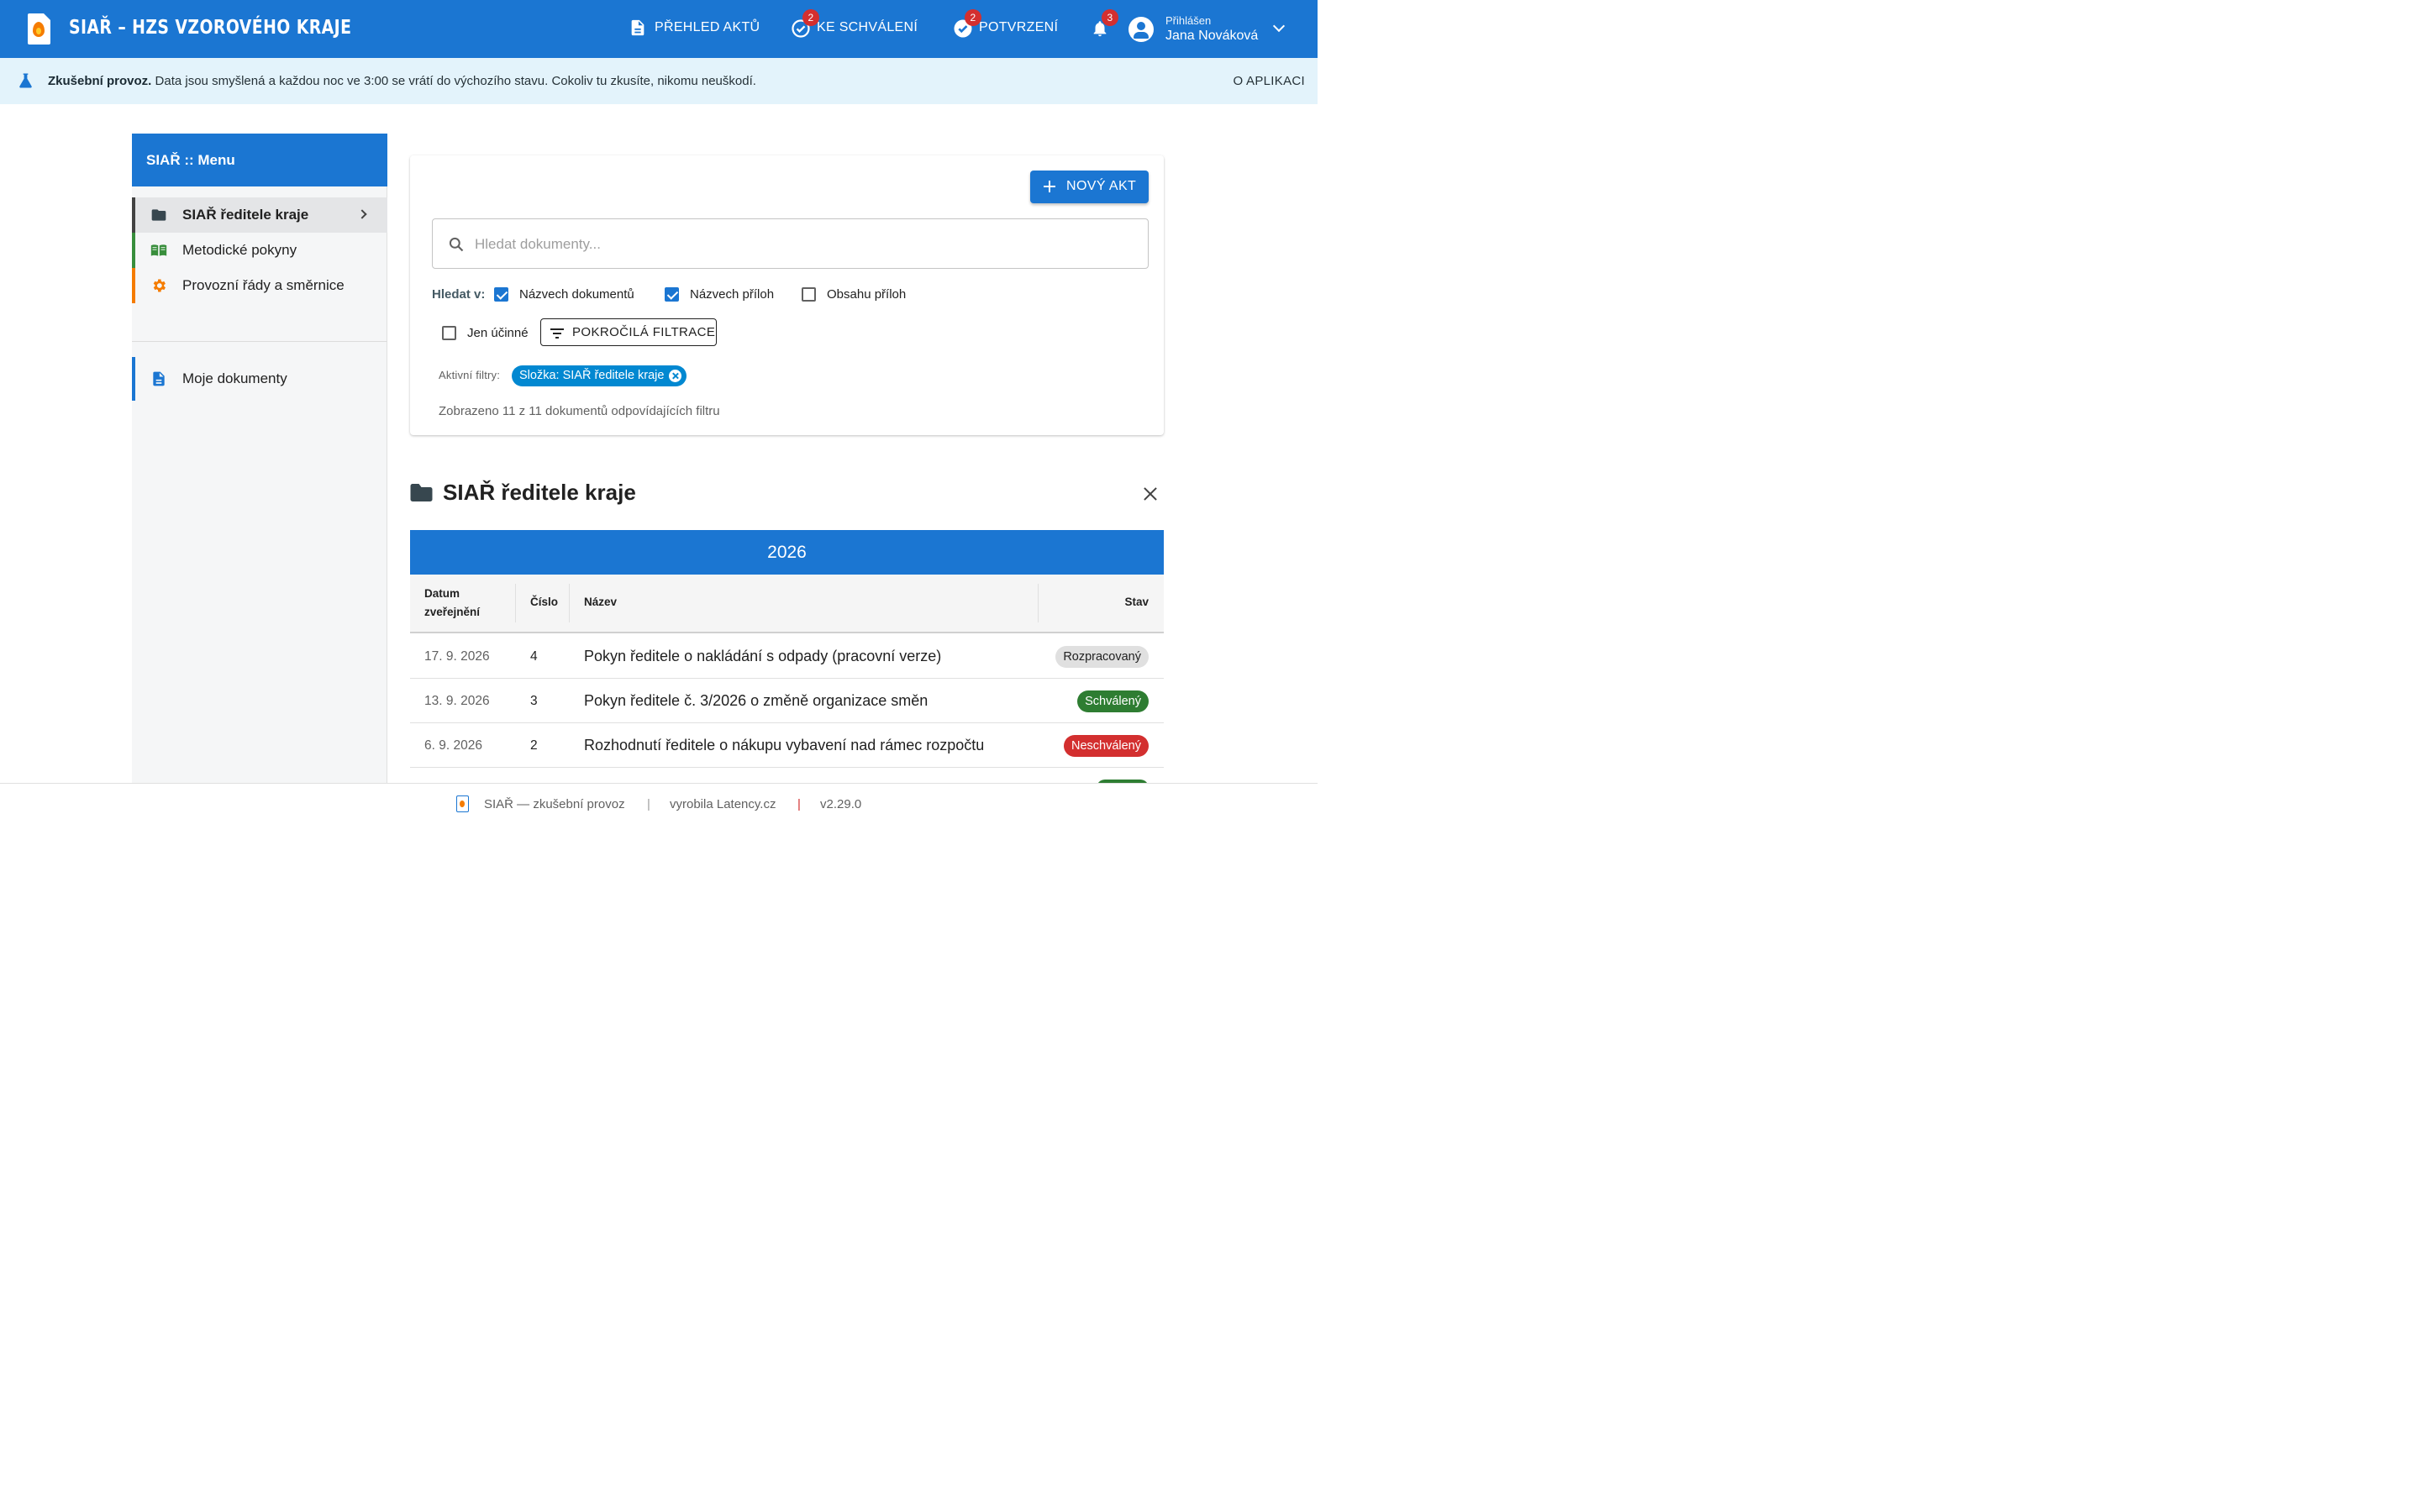  Describe the element at coordinates (1136, 602) in the screenshot. I see `column-status: Stav` at that location.